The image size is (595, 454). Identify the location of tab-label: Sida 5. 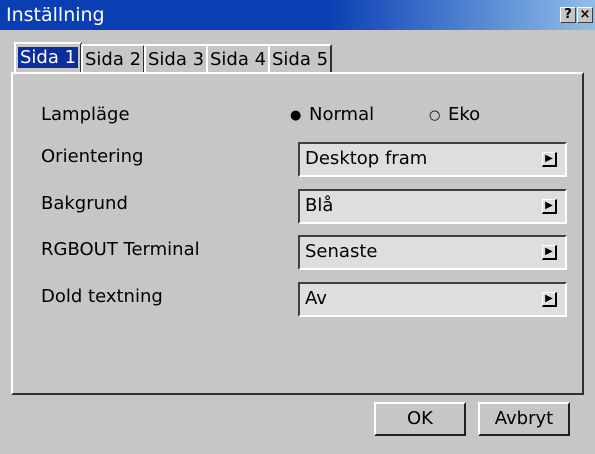
(300, 59).